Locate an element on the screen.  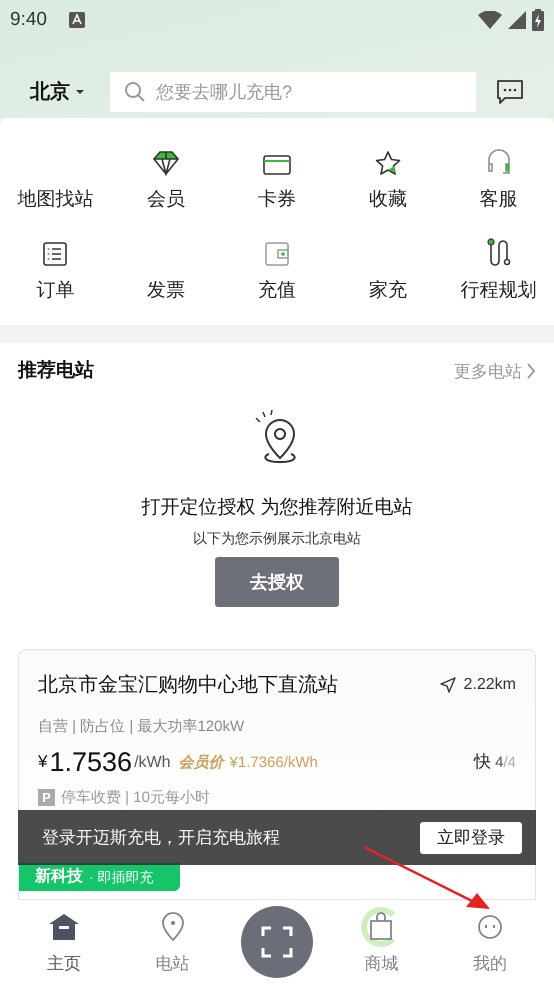
promo-tag: 新科技 · 即插即充 is located at coordinates (99, 877).